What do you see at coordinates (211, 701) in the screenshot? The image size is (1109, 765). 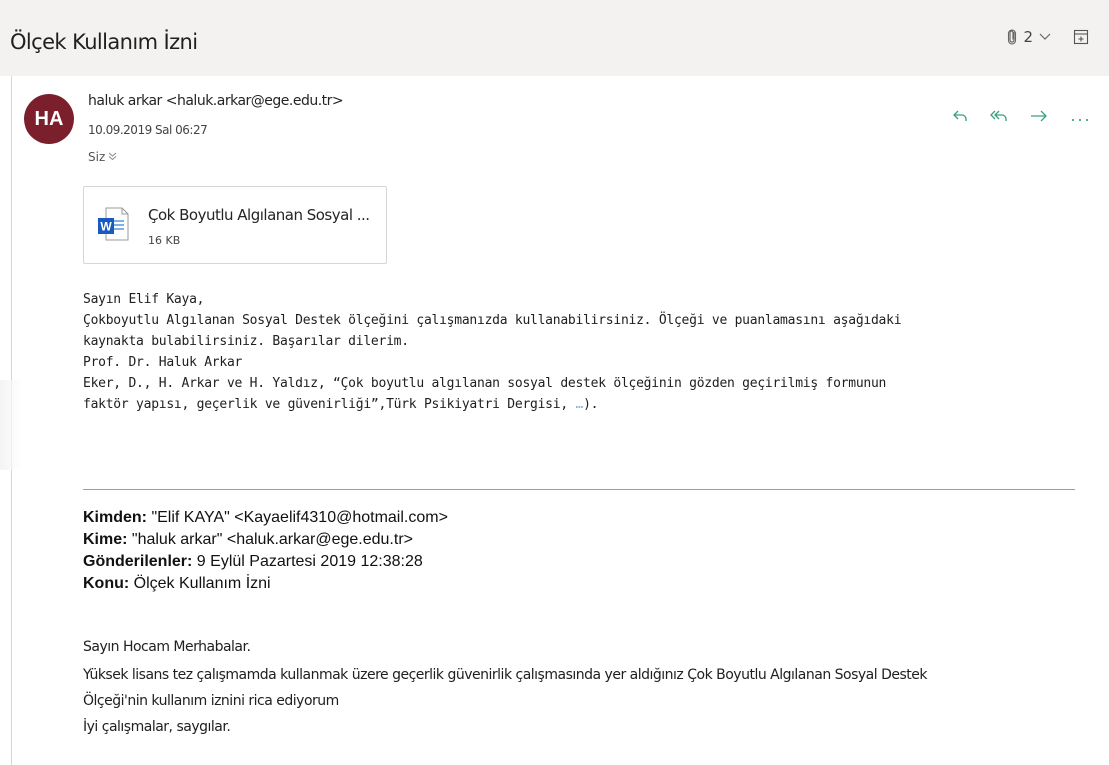 I see `original-body-line: Ölçeği'nin kullanım iznini rica ediyorum` at bounding box center [211, 701].